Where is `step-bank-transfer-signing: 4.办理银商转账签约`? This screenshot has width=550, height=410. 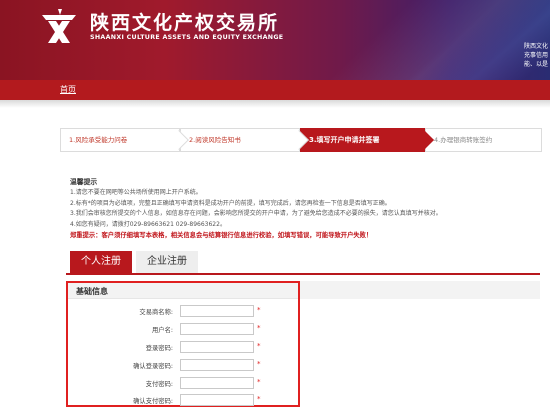 step-bank-transfer-signing: 4.办理银商转账签约 is located at coordinates (483, 140).